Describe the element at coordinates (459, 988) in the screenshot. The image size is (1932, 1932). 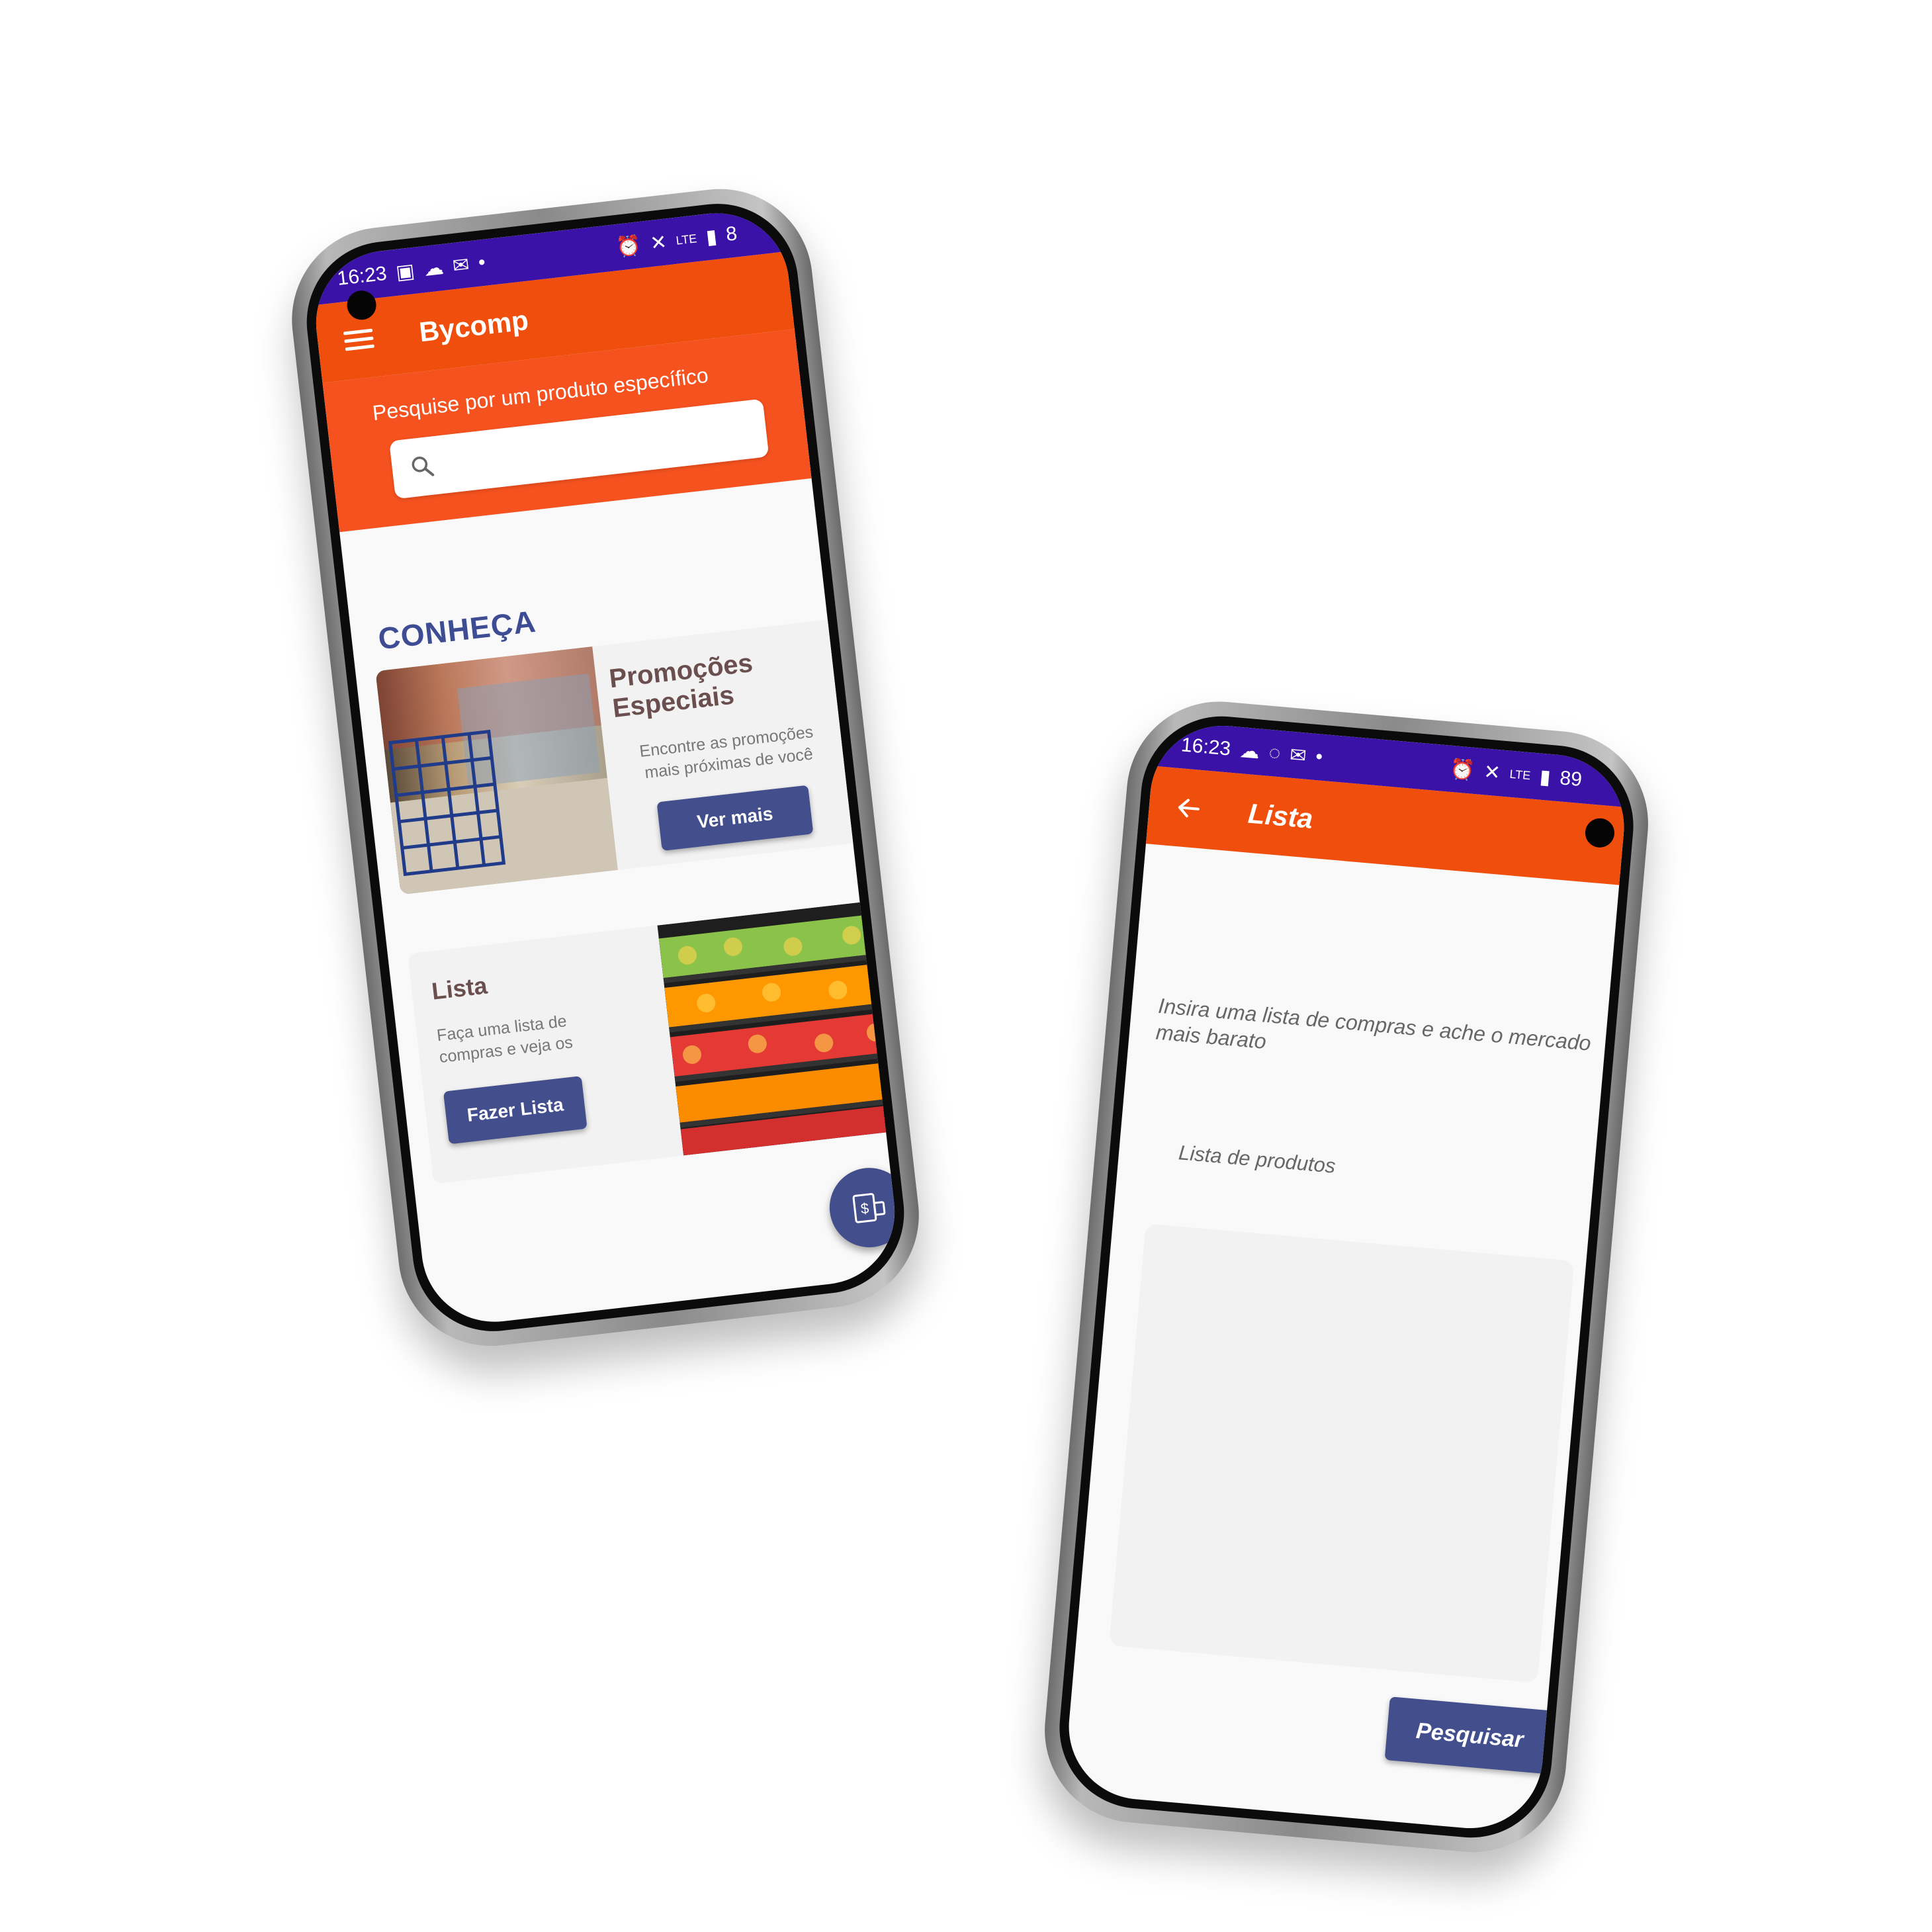
I see `list-title: Lista` at that location.